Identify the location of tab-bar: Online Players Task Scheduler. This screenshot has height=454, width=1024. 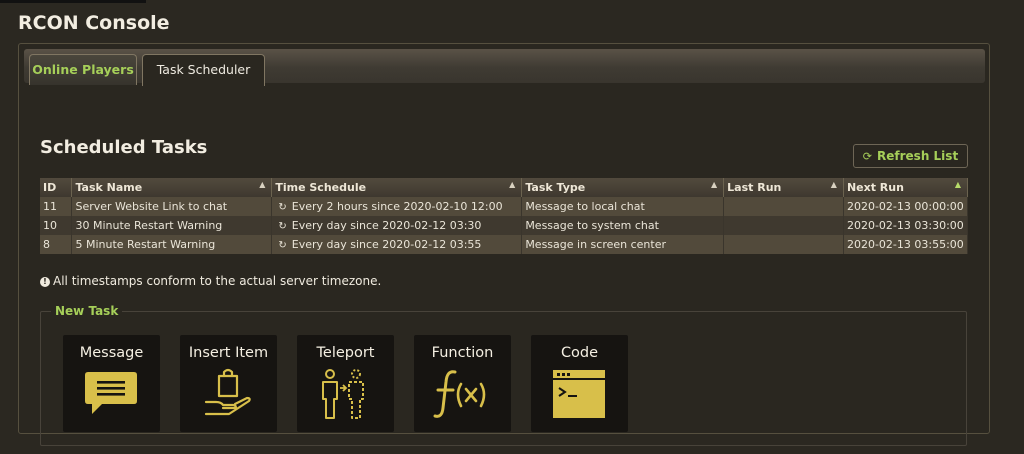
(504, 67).